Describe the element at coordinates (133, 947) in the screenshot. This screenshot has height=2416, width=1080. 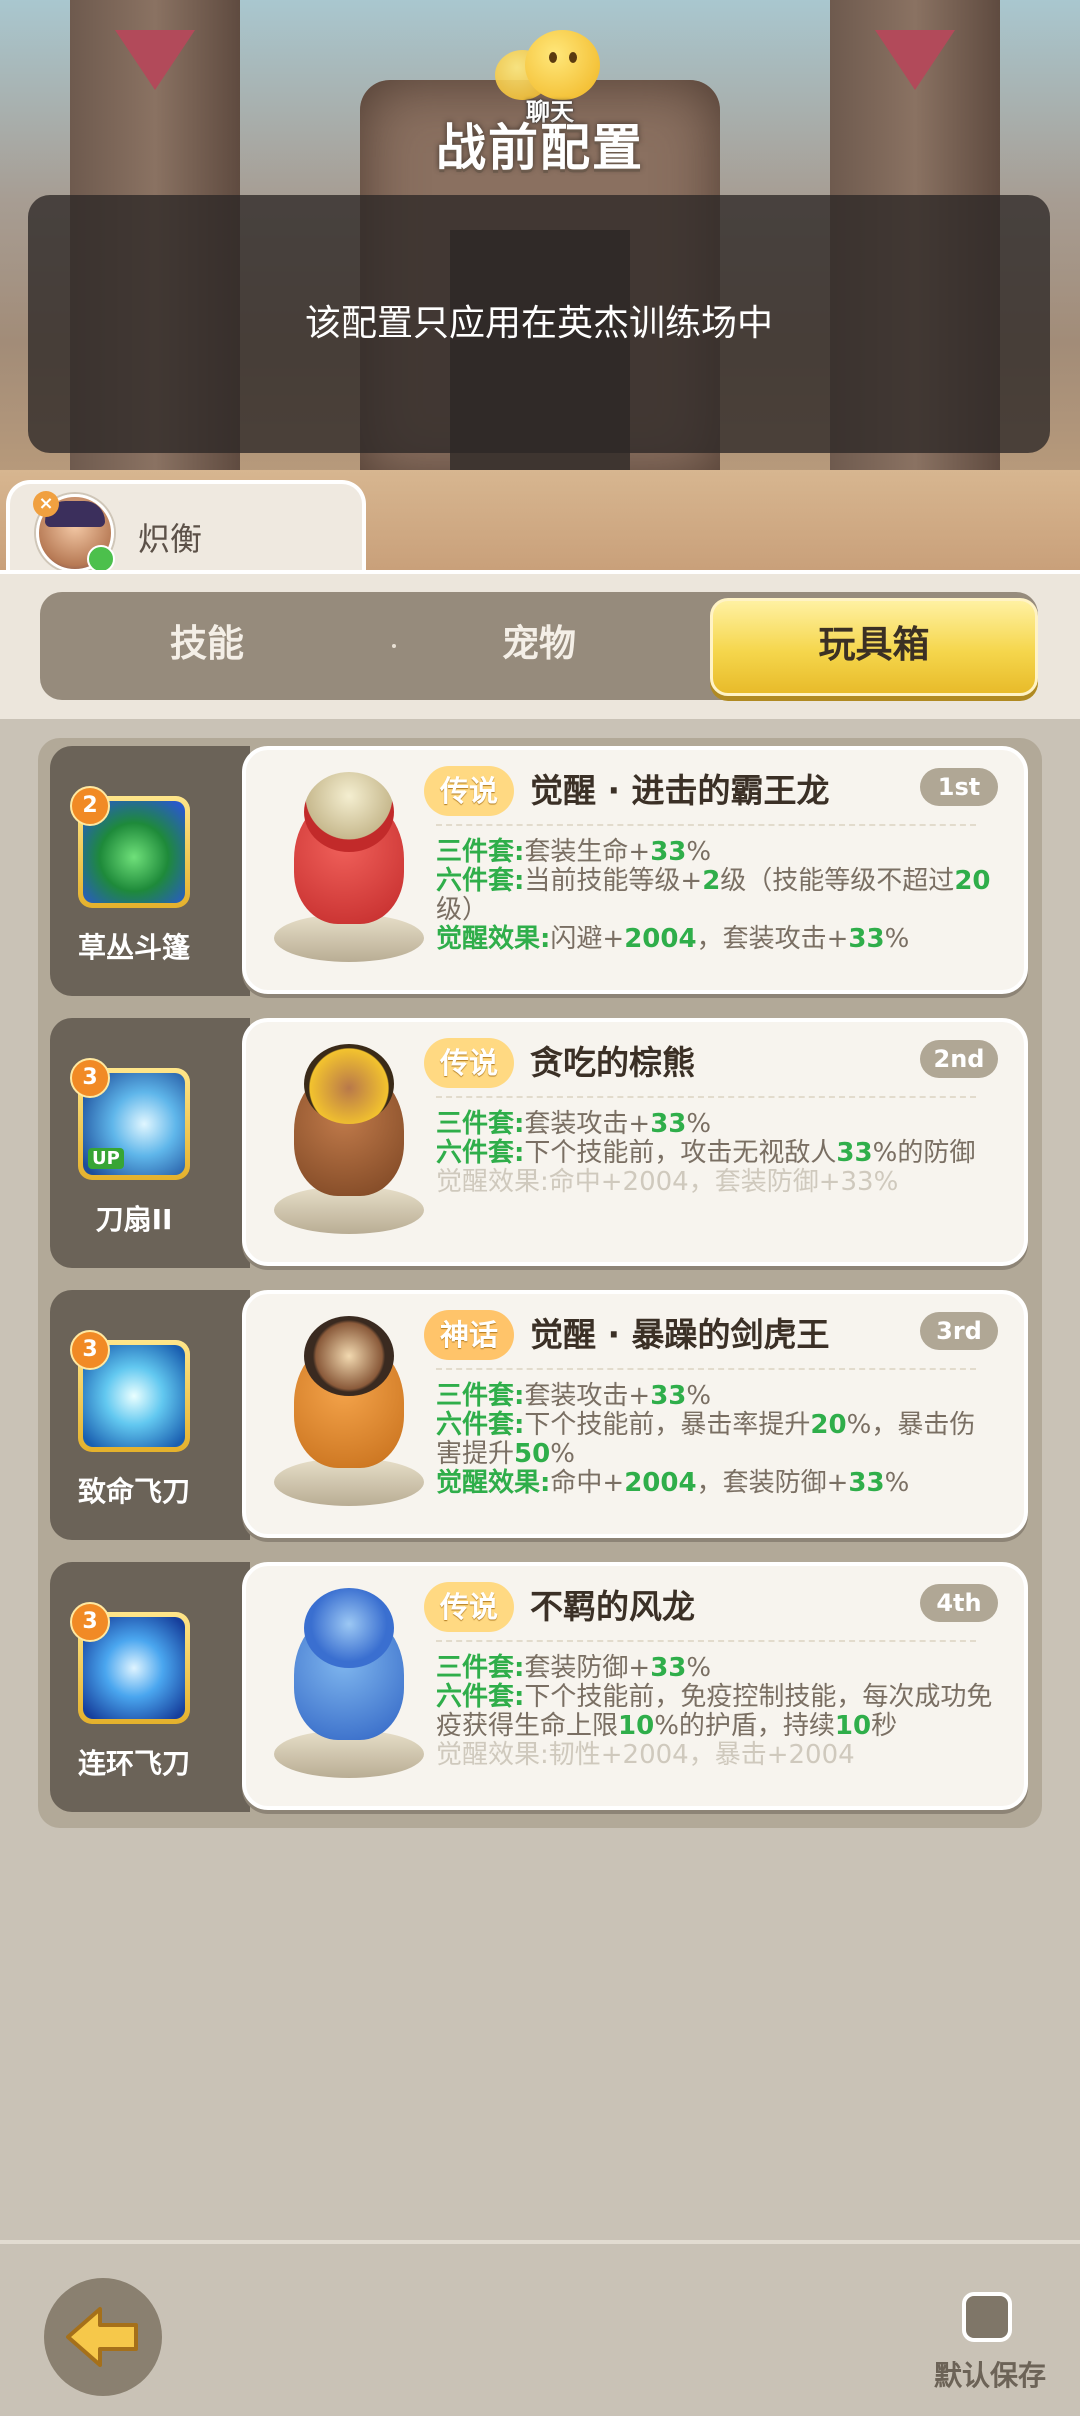
I see `skill-name: 草丛斗篷` at that location.